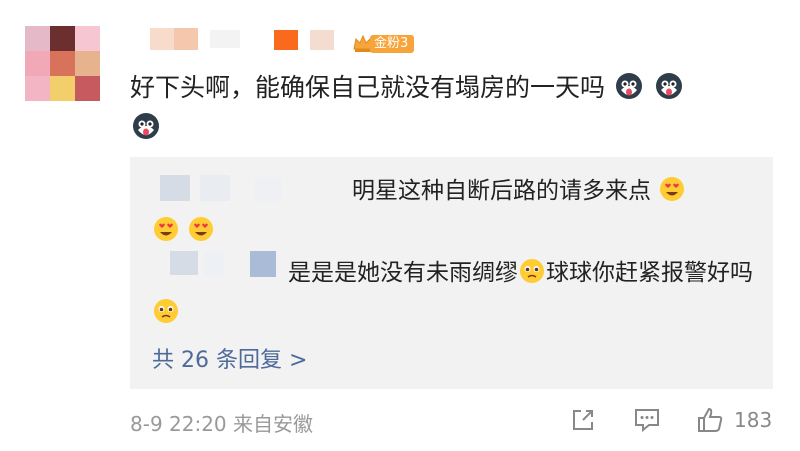 The height and width of the screenshot is (451, 800). I want to click on reply-emoji-row, so click(183, 231).